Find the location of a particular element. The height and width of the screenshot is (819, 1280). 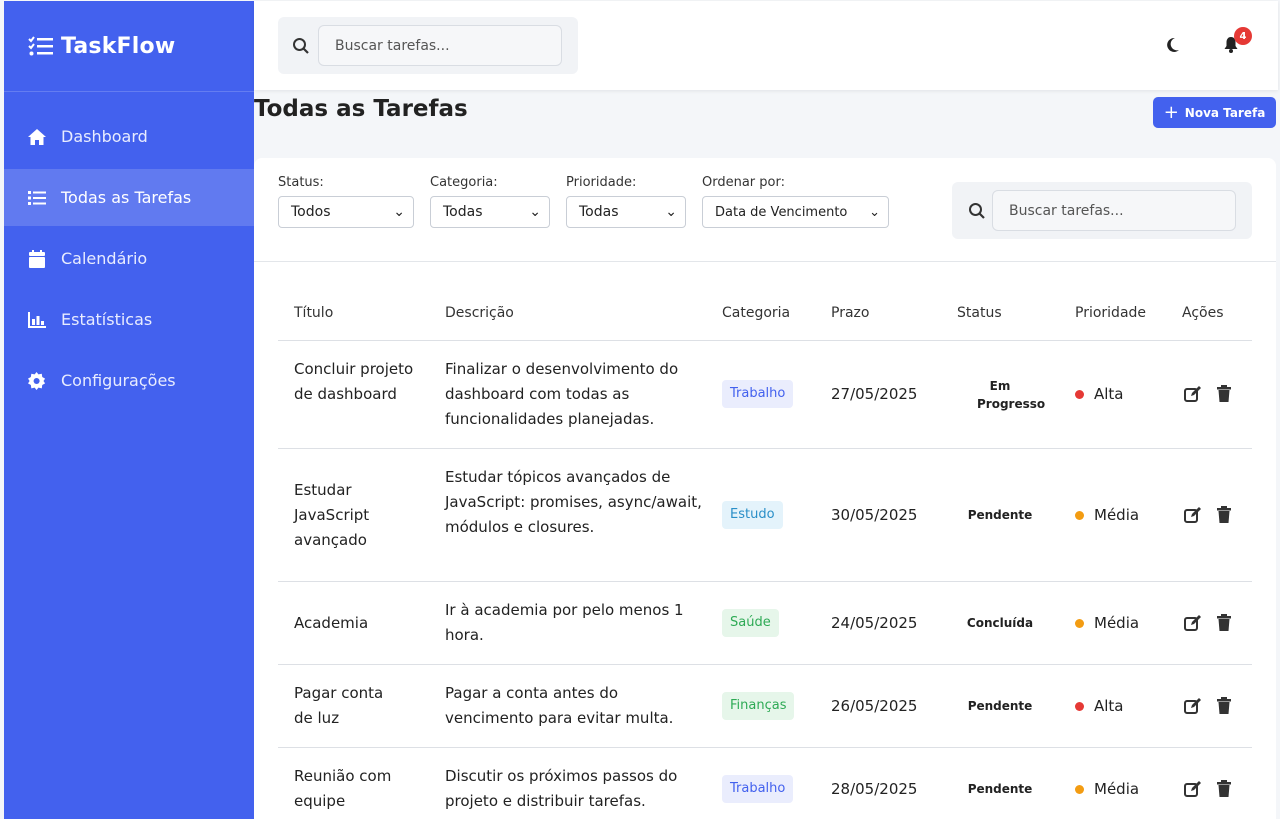

home-icon is located at coordinates (37, 137).